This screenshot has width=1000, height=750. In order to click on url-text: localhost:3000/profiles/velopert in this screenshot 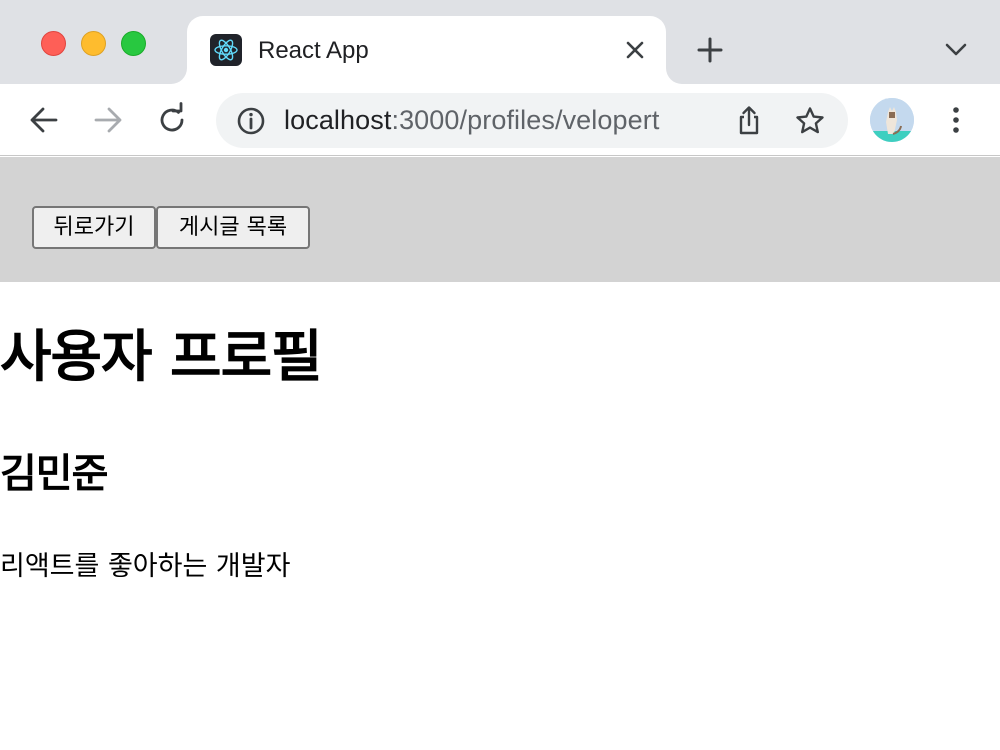, I will do `click(471, 120)`.